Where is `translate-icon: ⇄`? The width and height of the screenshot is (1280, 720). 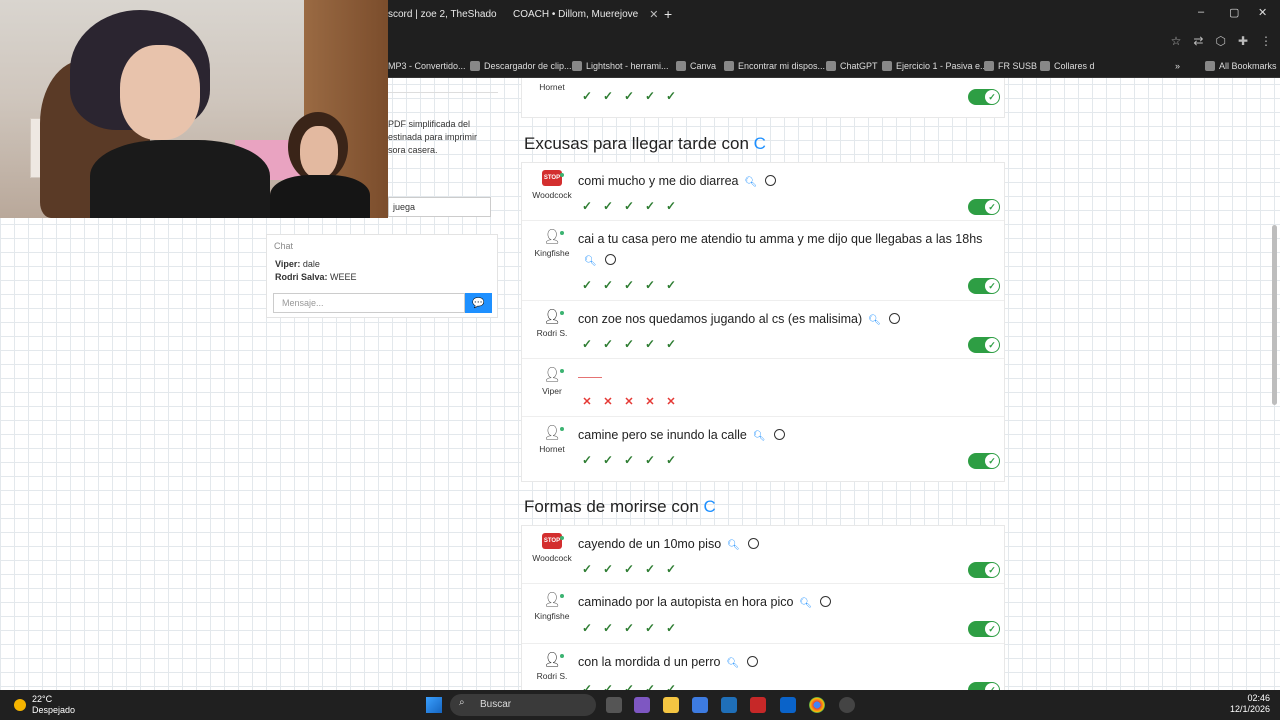
translate-icon: ⇄ is located at coordinates (1198, 41).